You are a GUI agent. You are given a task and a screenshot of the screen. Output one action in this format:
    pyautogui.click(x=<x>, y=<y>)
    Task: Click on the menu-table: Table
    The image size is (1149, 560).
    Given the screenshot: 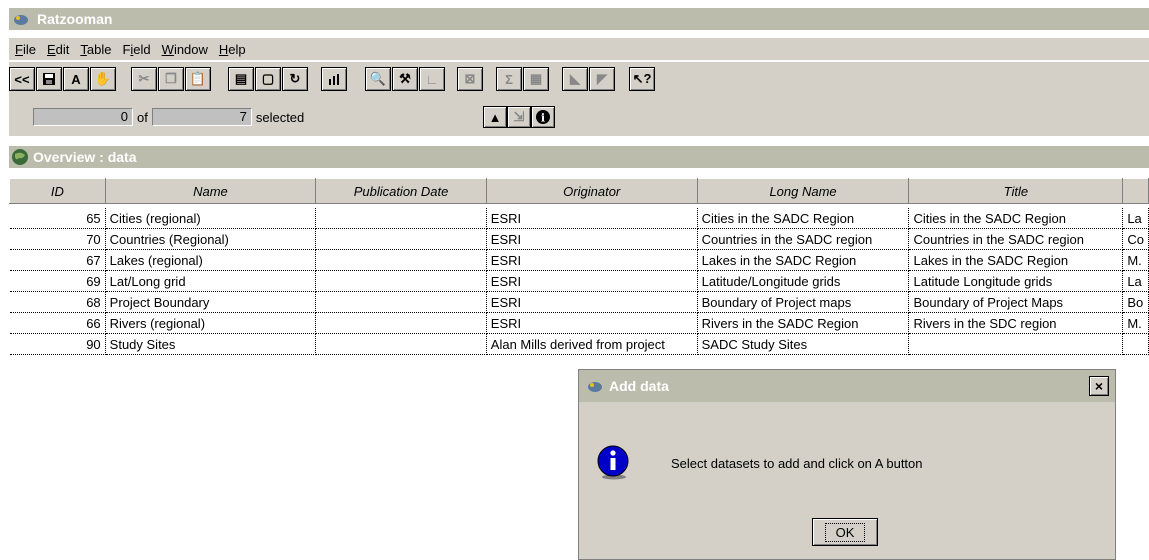 What is the action you would take?
    pyautogui.click(x=95, y=49)
    